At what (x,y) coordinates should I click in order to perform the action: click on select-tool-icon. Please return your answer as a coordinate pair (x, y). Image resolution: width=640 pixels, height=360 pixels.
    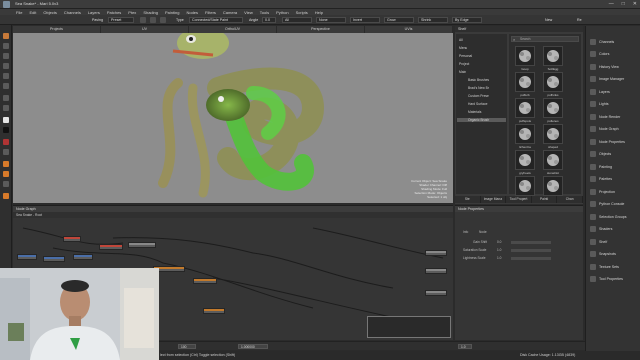
    Looking at the image, I should click on (6, 46).